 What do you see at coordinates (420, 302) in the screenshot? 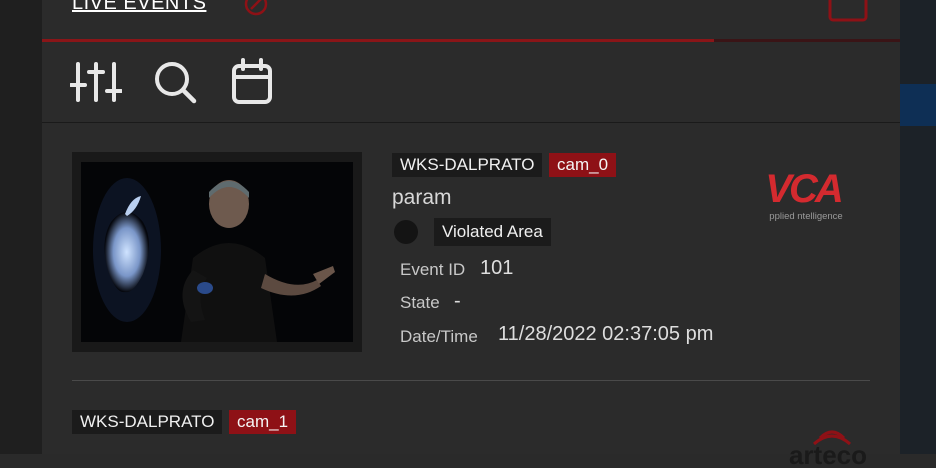
I see `state-label: State` at bounding box center [420, 302].